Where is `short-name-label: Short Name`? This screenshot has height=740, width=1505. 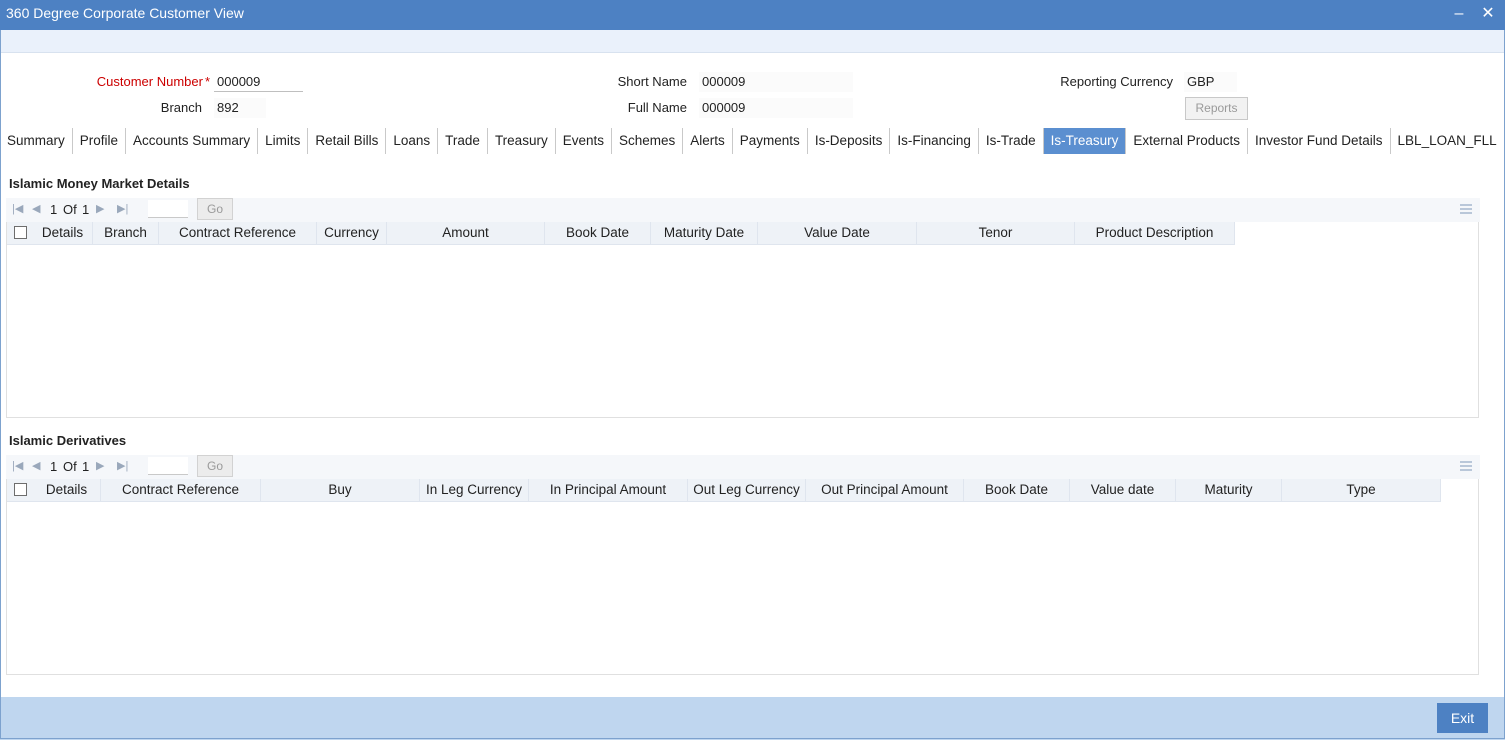
short-name-label: Short Name is located at coordinates (652, 81).